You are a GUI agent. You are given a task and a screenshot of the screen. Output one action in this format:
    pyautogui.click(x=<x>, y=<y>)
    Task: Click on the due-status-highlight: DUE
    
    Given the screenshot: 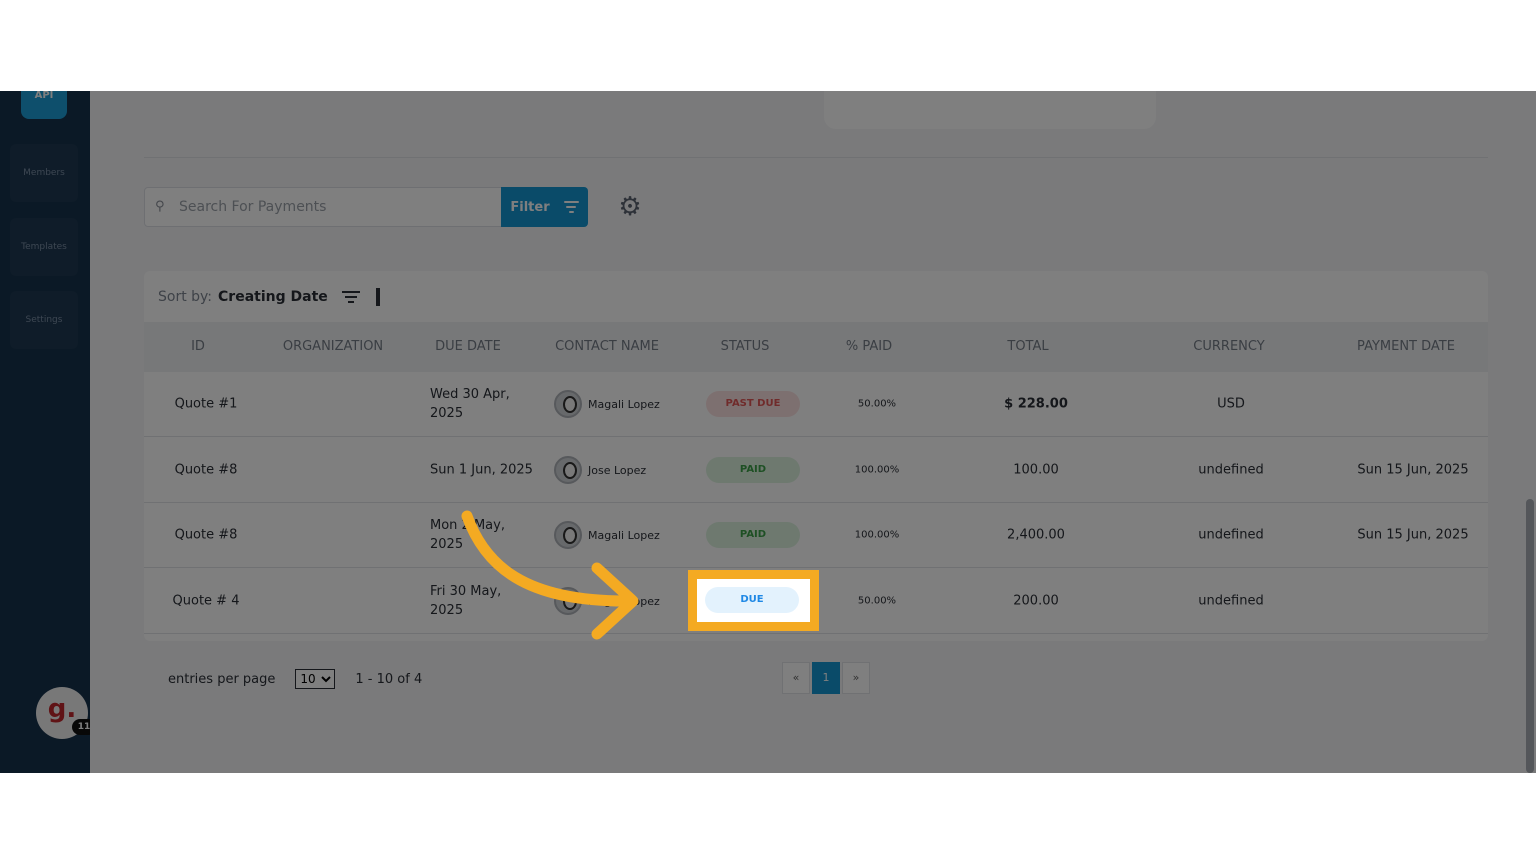 What is the action you would take?
    pyautogui.click(x=753, y=600)
    